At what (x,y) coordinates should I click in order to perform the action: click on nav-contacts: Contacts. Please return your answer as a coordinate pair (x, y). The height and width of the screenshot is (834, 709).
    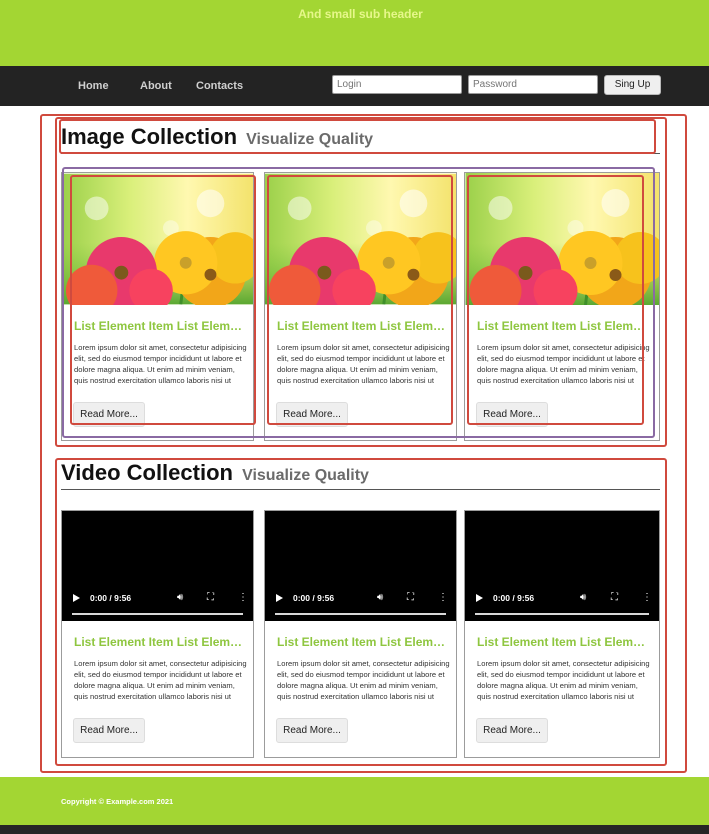
    Looking at the image, I should click on (219, 86).